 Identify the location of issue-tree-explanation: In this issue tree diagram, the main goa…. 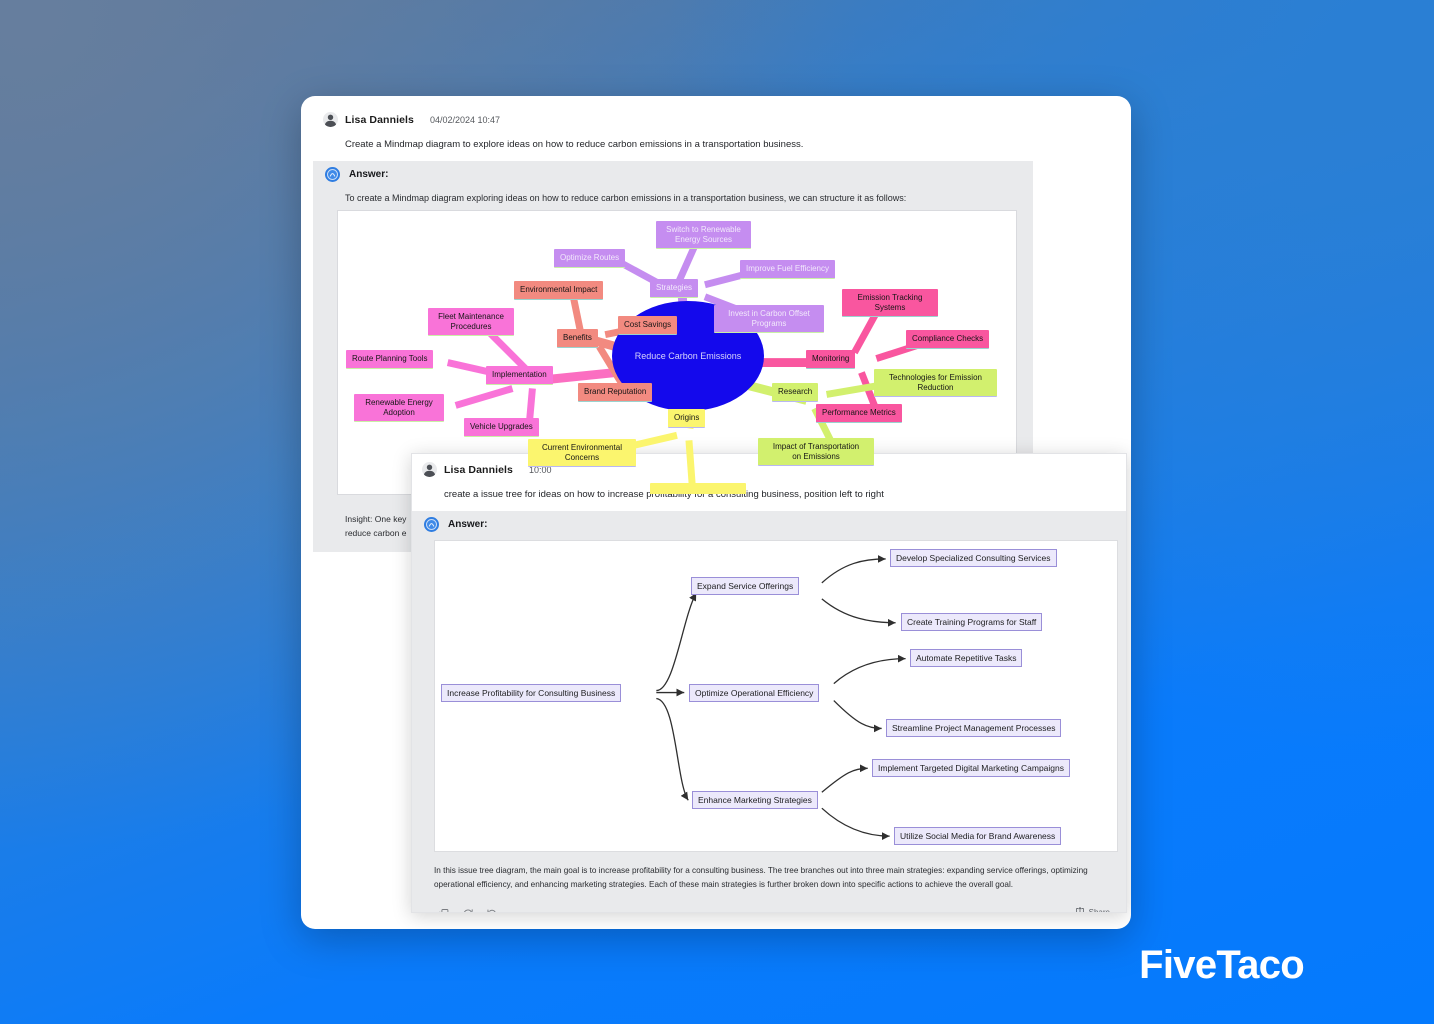
(769, 880).